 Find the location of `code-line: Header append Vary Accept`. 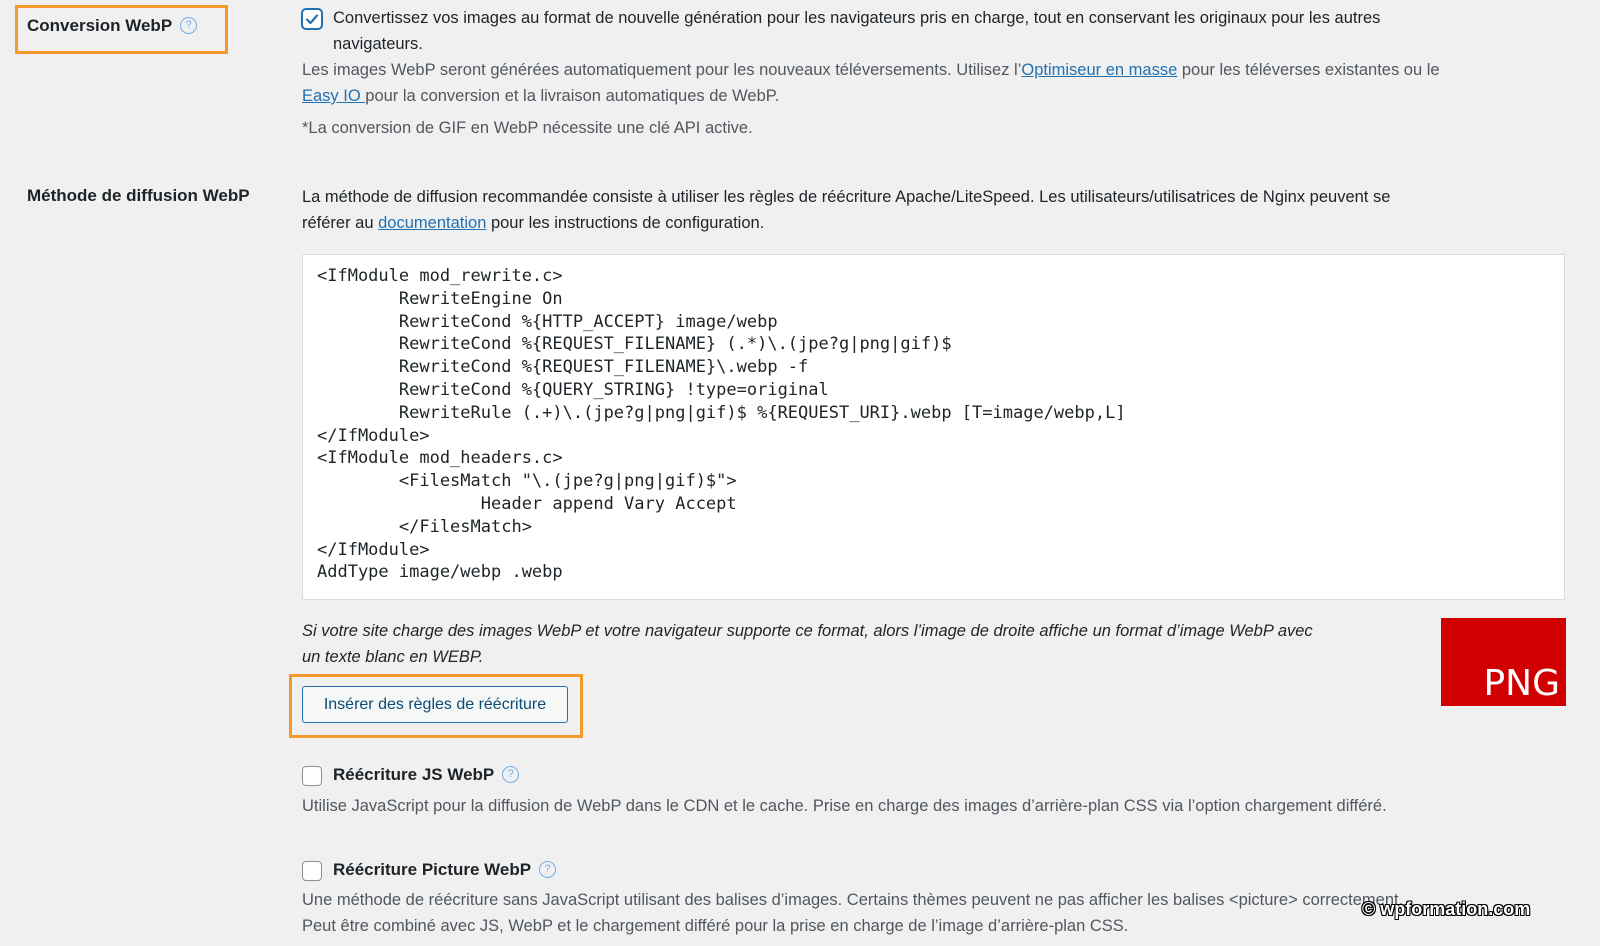

code-line: Header append Vary Accept is located at coordinates (527, 504).